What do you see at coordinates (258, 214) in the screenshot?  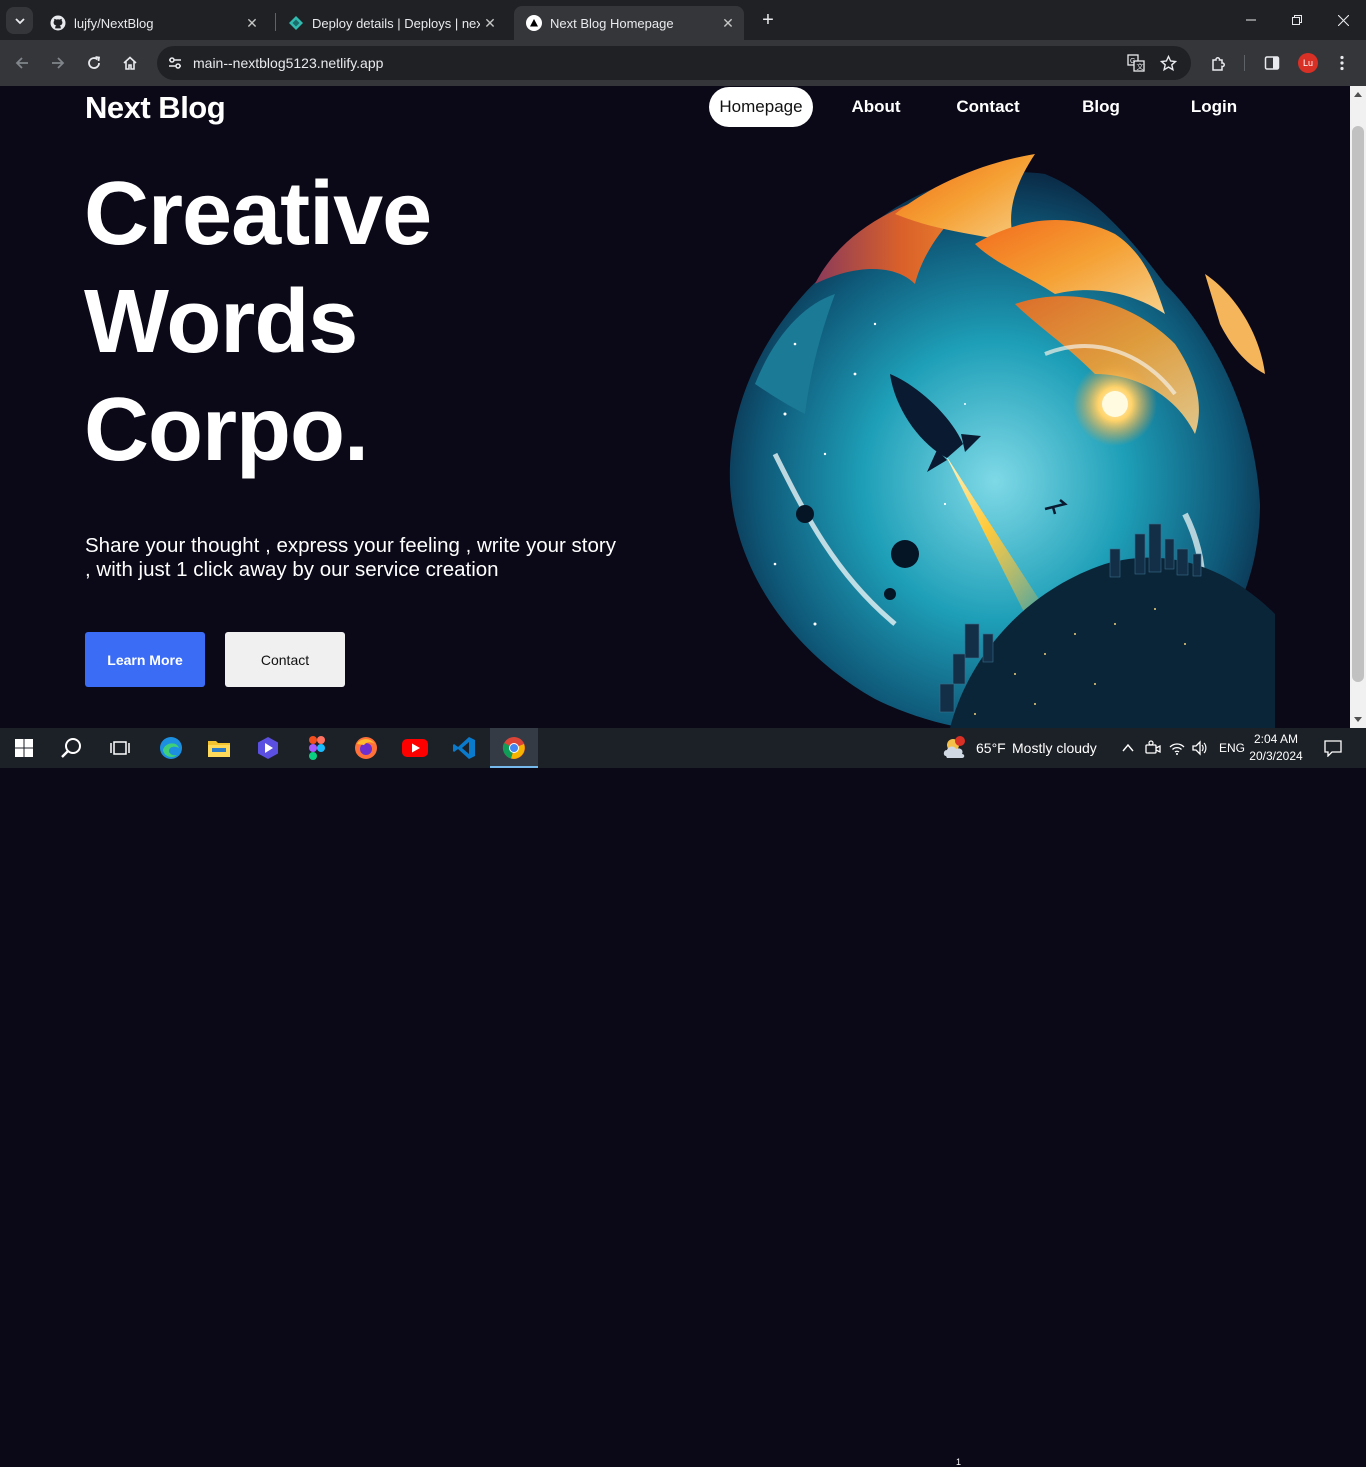 I see `hero-line: Creative` at bounding box center [258, 214].